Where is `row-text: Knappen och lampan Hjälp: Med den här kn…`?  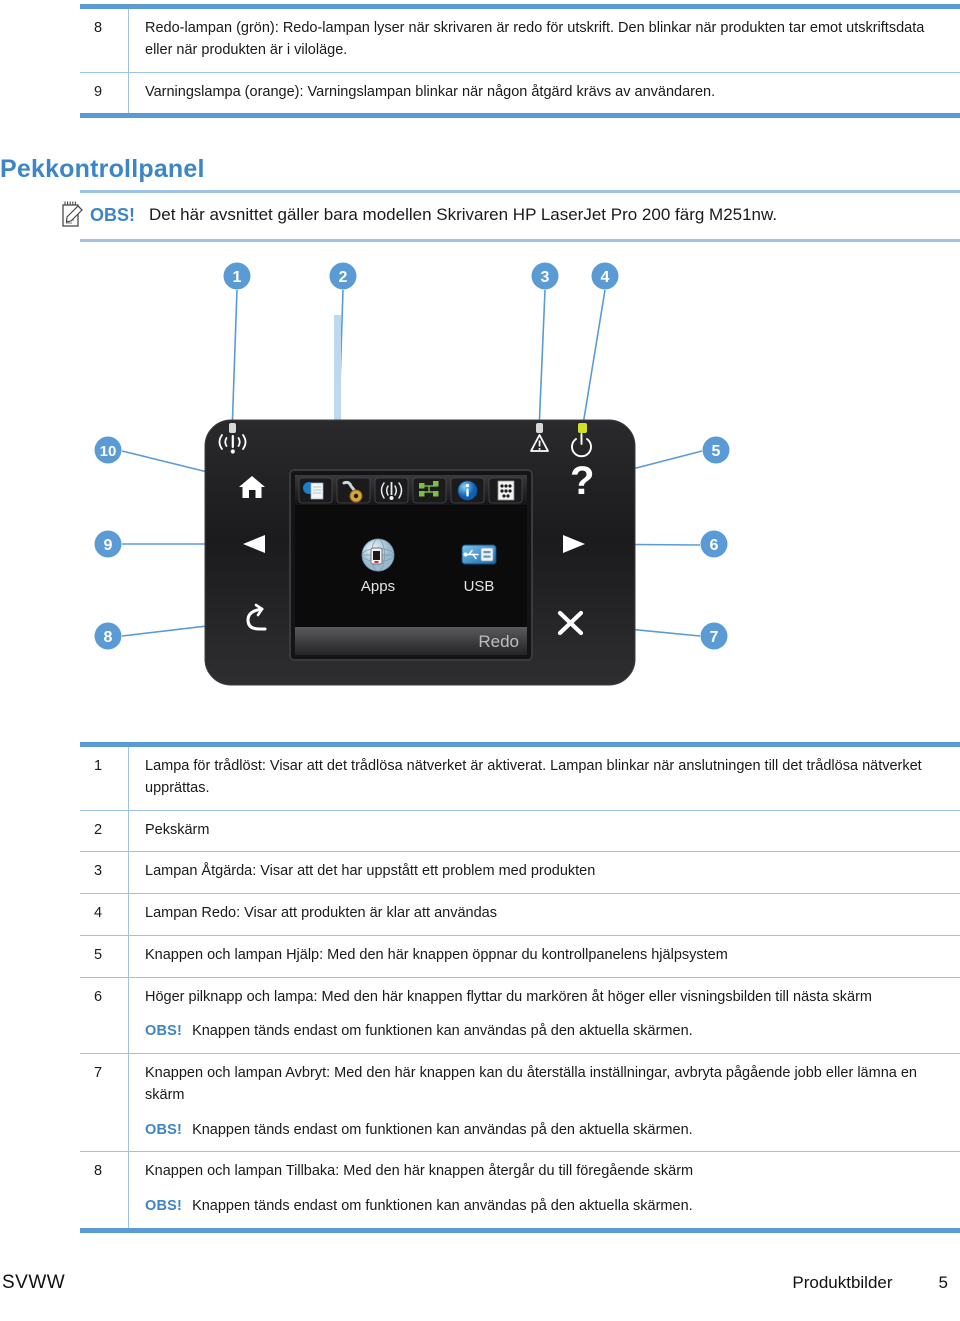
row-text: Knappen och lampan Hjälp: Med den här kn… is located at coordinates (436, 954).